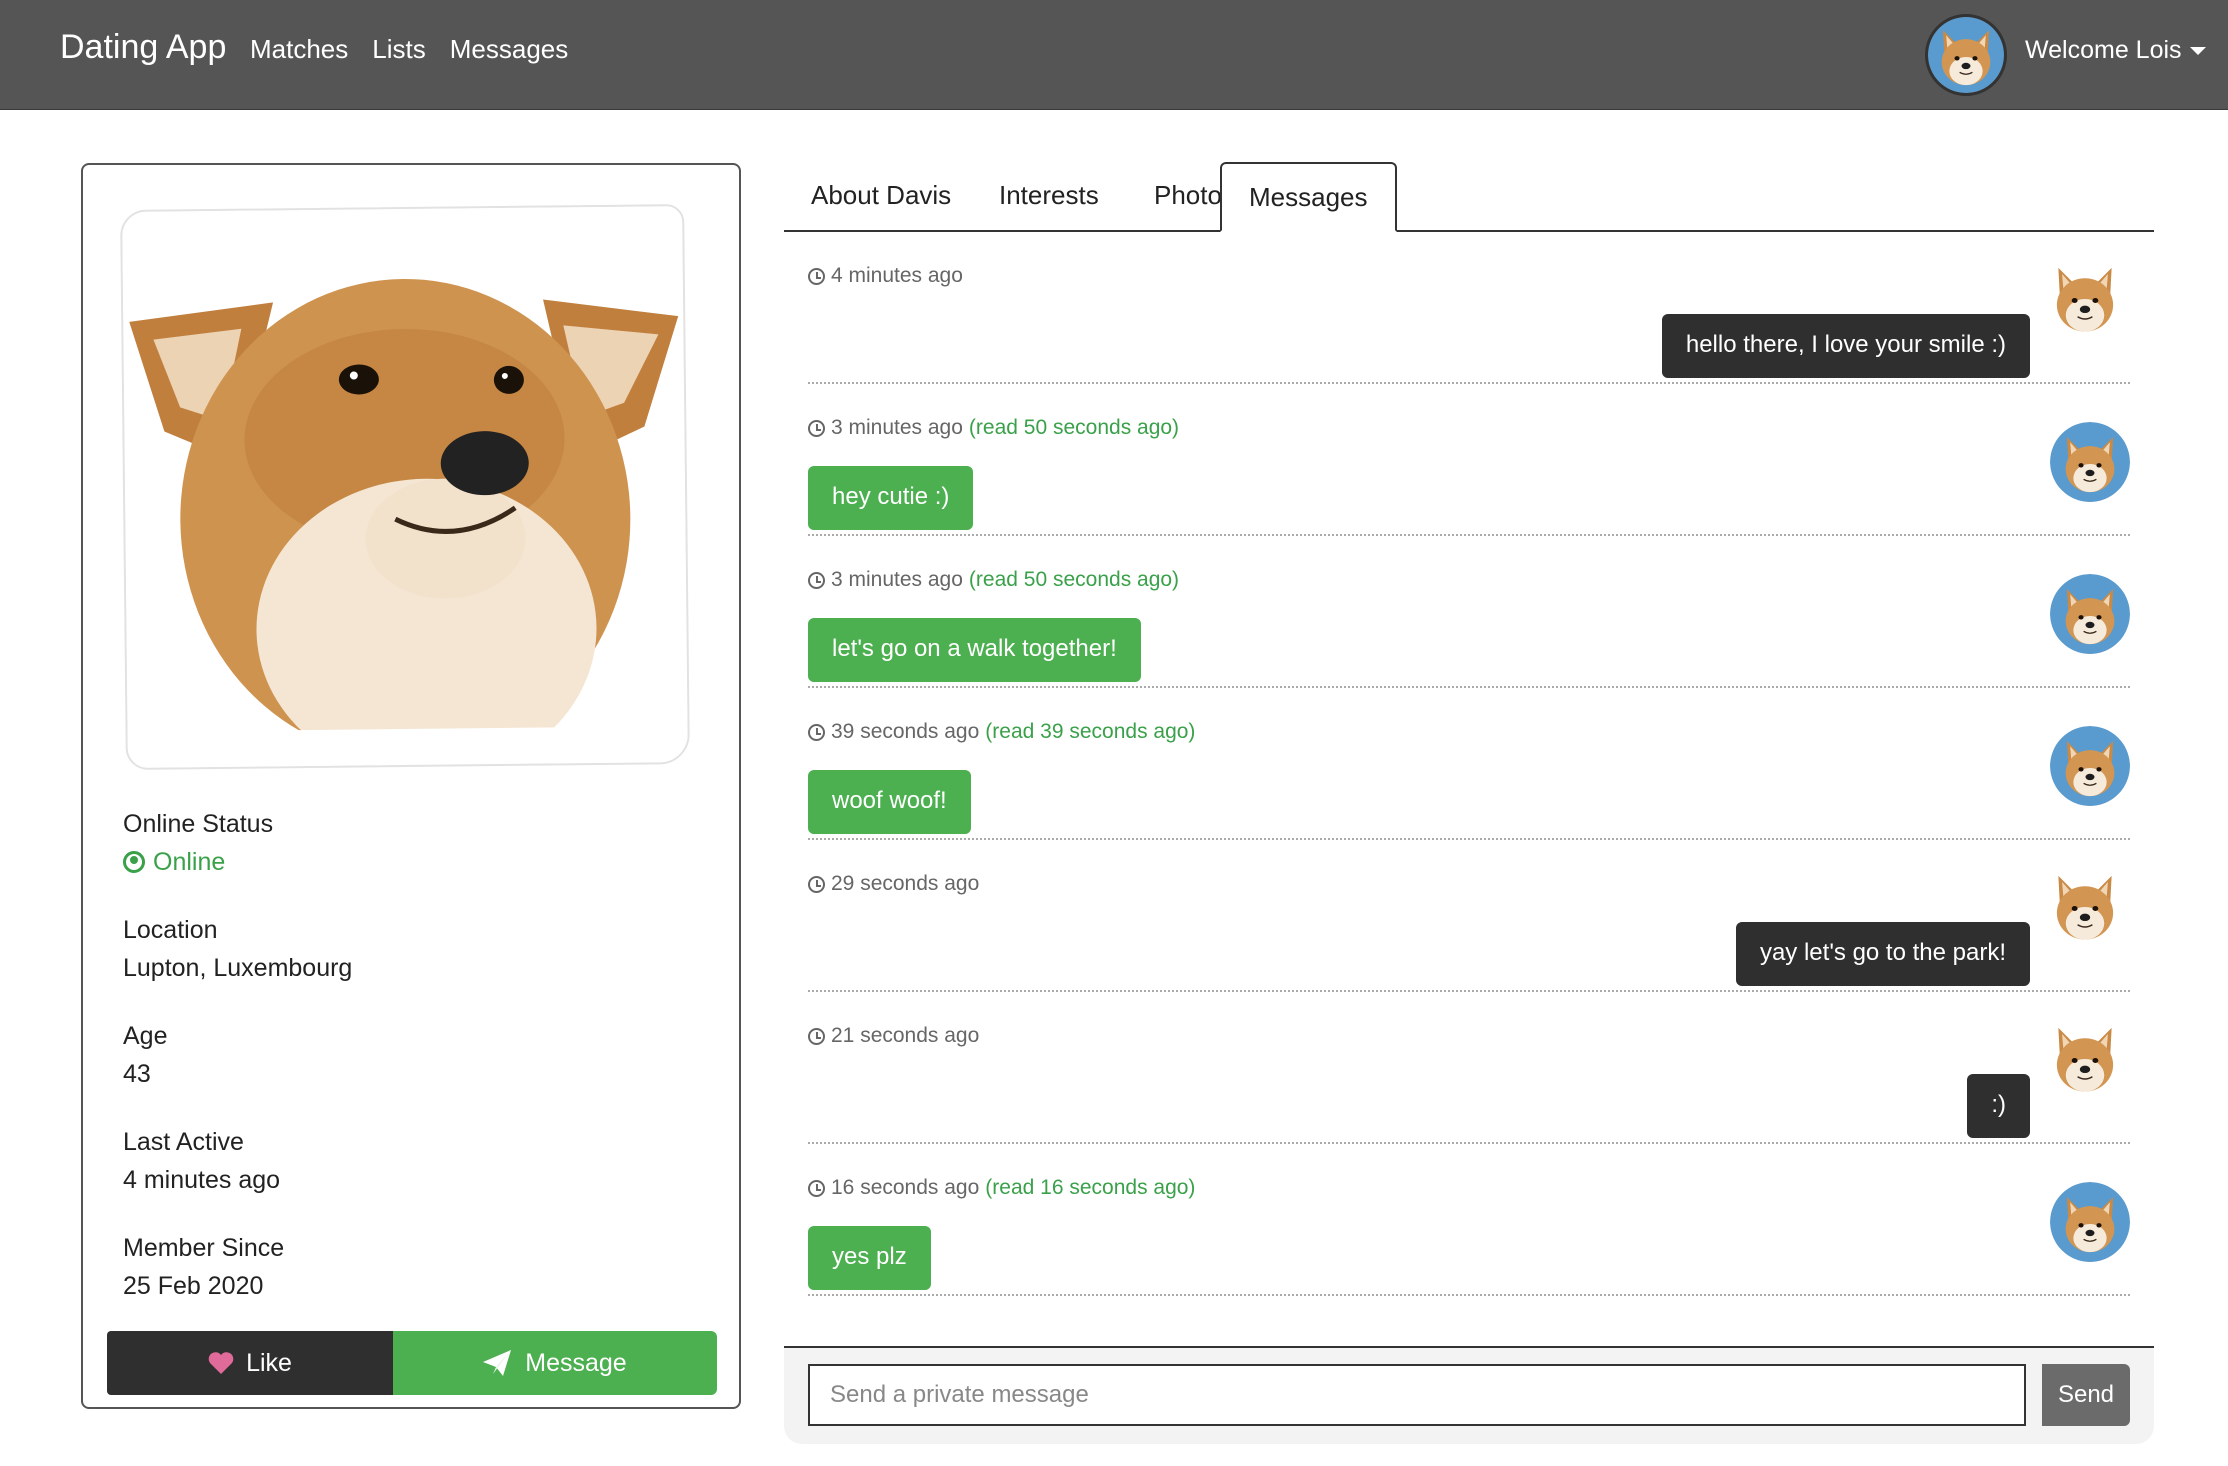 The width and height of the screenshot is (2228, 1466). I want to click on message-read-status: (read 39 seconds ago), so click(1090, 731).